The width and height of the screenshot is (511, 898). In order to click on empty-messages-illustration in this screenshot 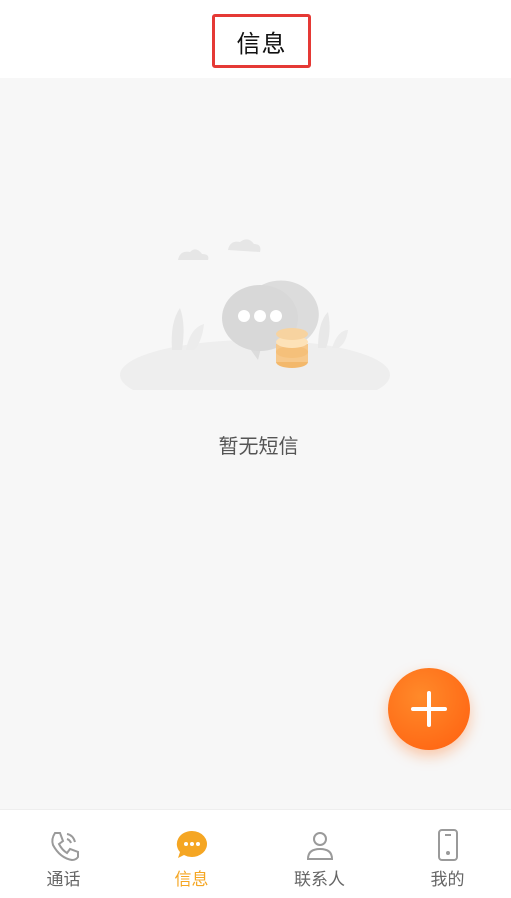, I will do `click(255, 314)`.